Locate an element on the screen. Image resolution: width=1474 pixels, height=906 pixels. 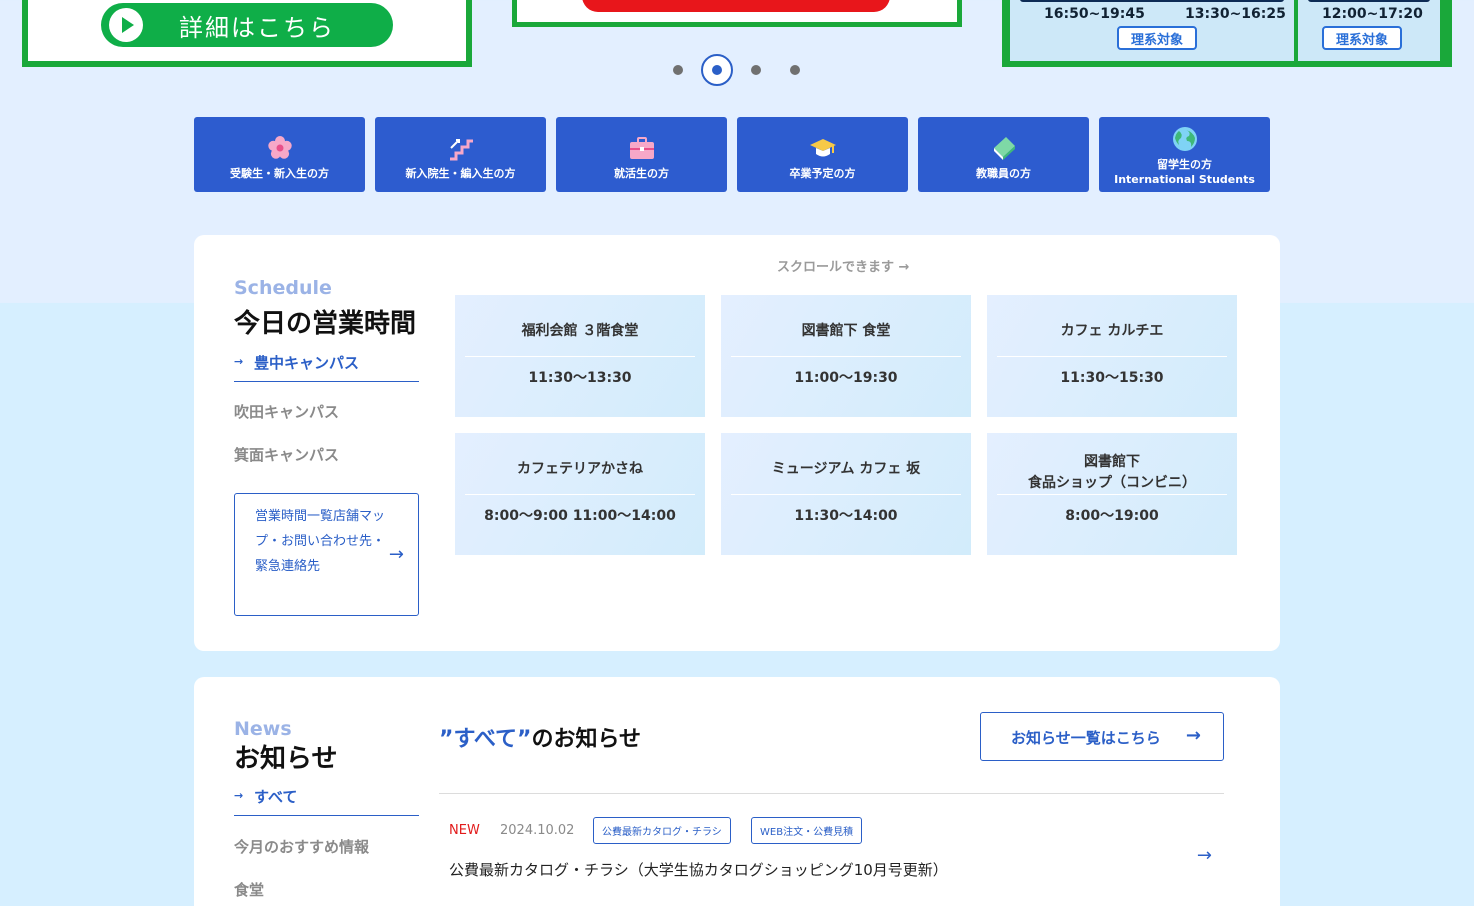
audience-button-international: 留学生の方 International Students is located at coordinates (1184, 154).